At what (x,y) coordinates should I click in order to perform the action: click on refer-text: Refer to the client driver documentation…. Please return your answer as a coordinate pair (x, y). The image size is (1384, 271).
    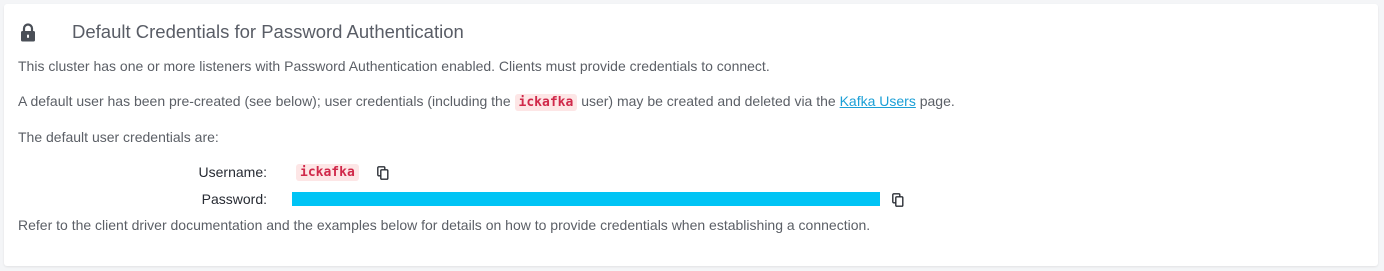
    Looking at the image, I should click on (444, 225).